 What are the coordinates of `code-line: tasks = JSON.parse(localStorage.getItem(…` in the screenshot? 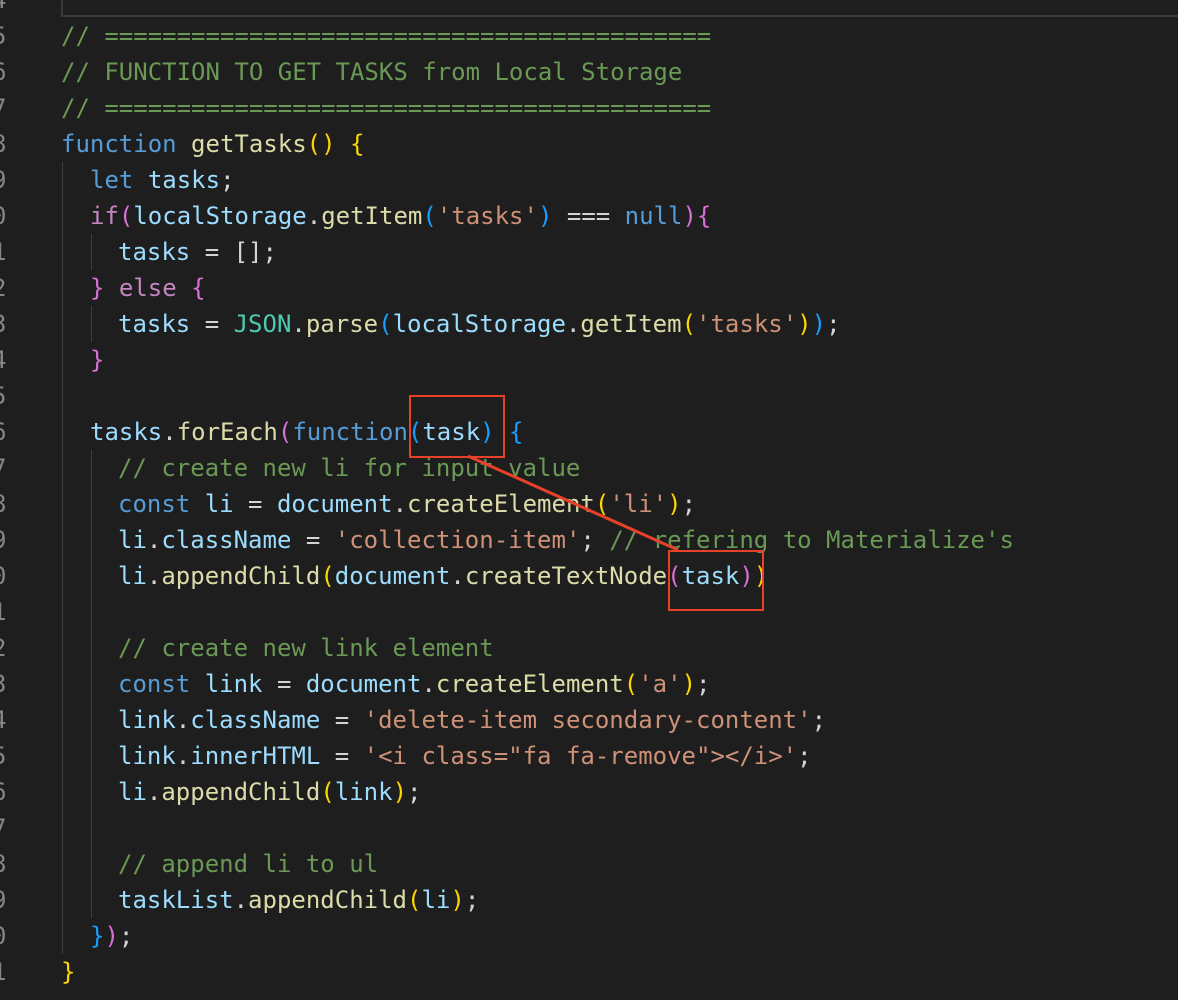 It's located at (479, 324).